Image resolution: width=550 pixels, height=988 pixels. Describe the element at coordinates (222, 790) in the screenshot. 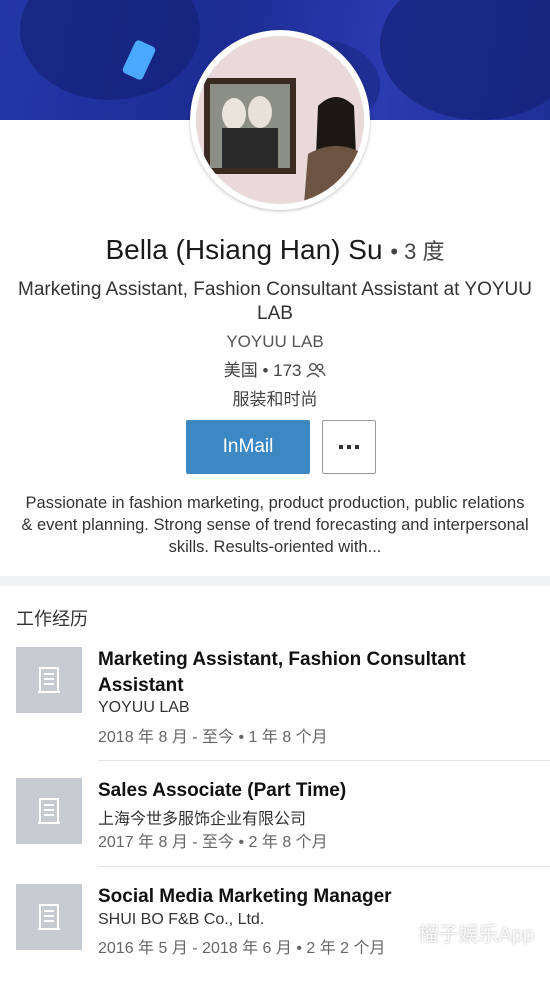

I see `job-title: Sales Associate (Part Time)` at that location.